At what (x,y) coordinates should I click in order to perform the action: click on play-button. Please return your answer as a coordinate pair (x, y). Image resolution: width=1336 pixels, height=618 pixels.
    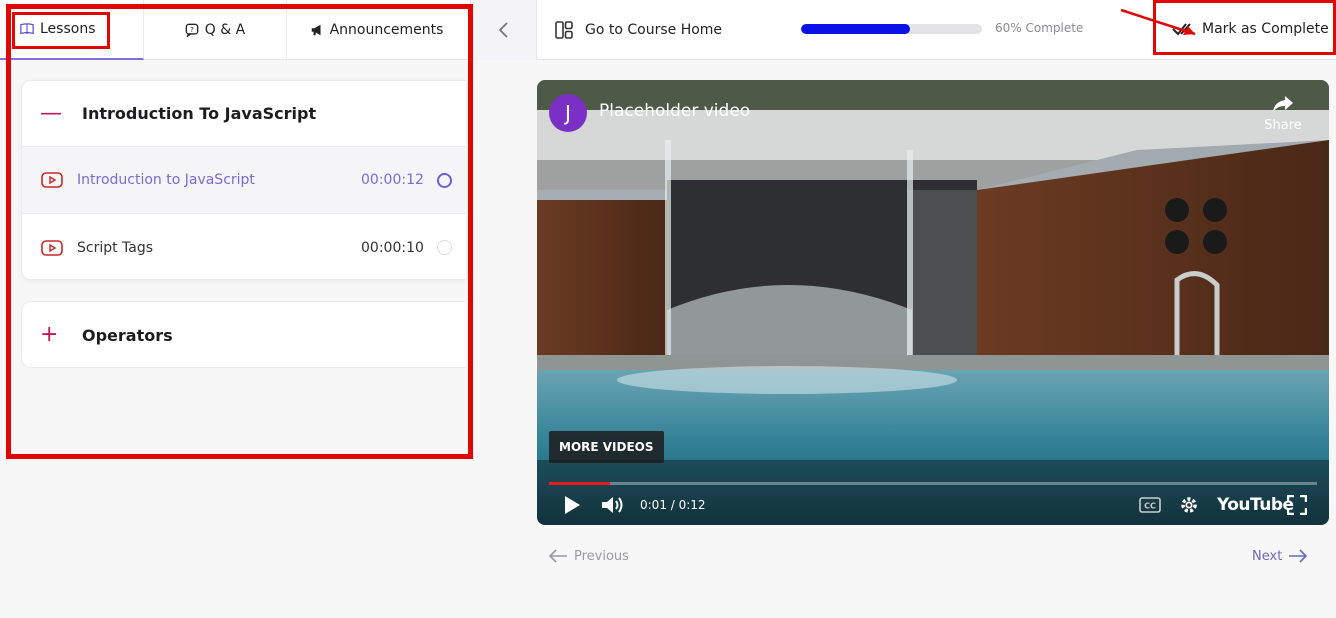
    Looking at the image, I should click on (572, 505).